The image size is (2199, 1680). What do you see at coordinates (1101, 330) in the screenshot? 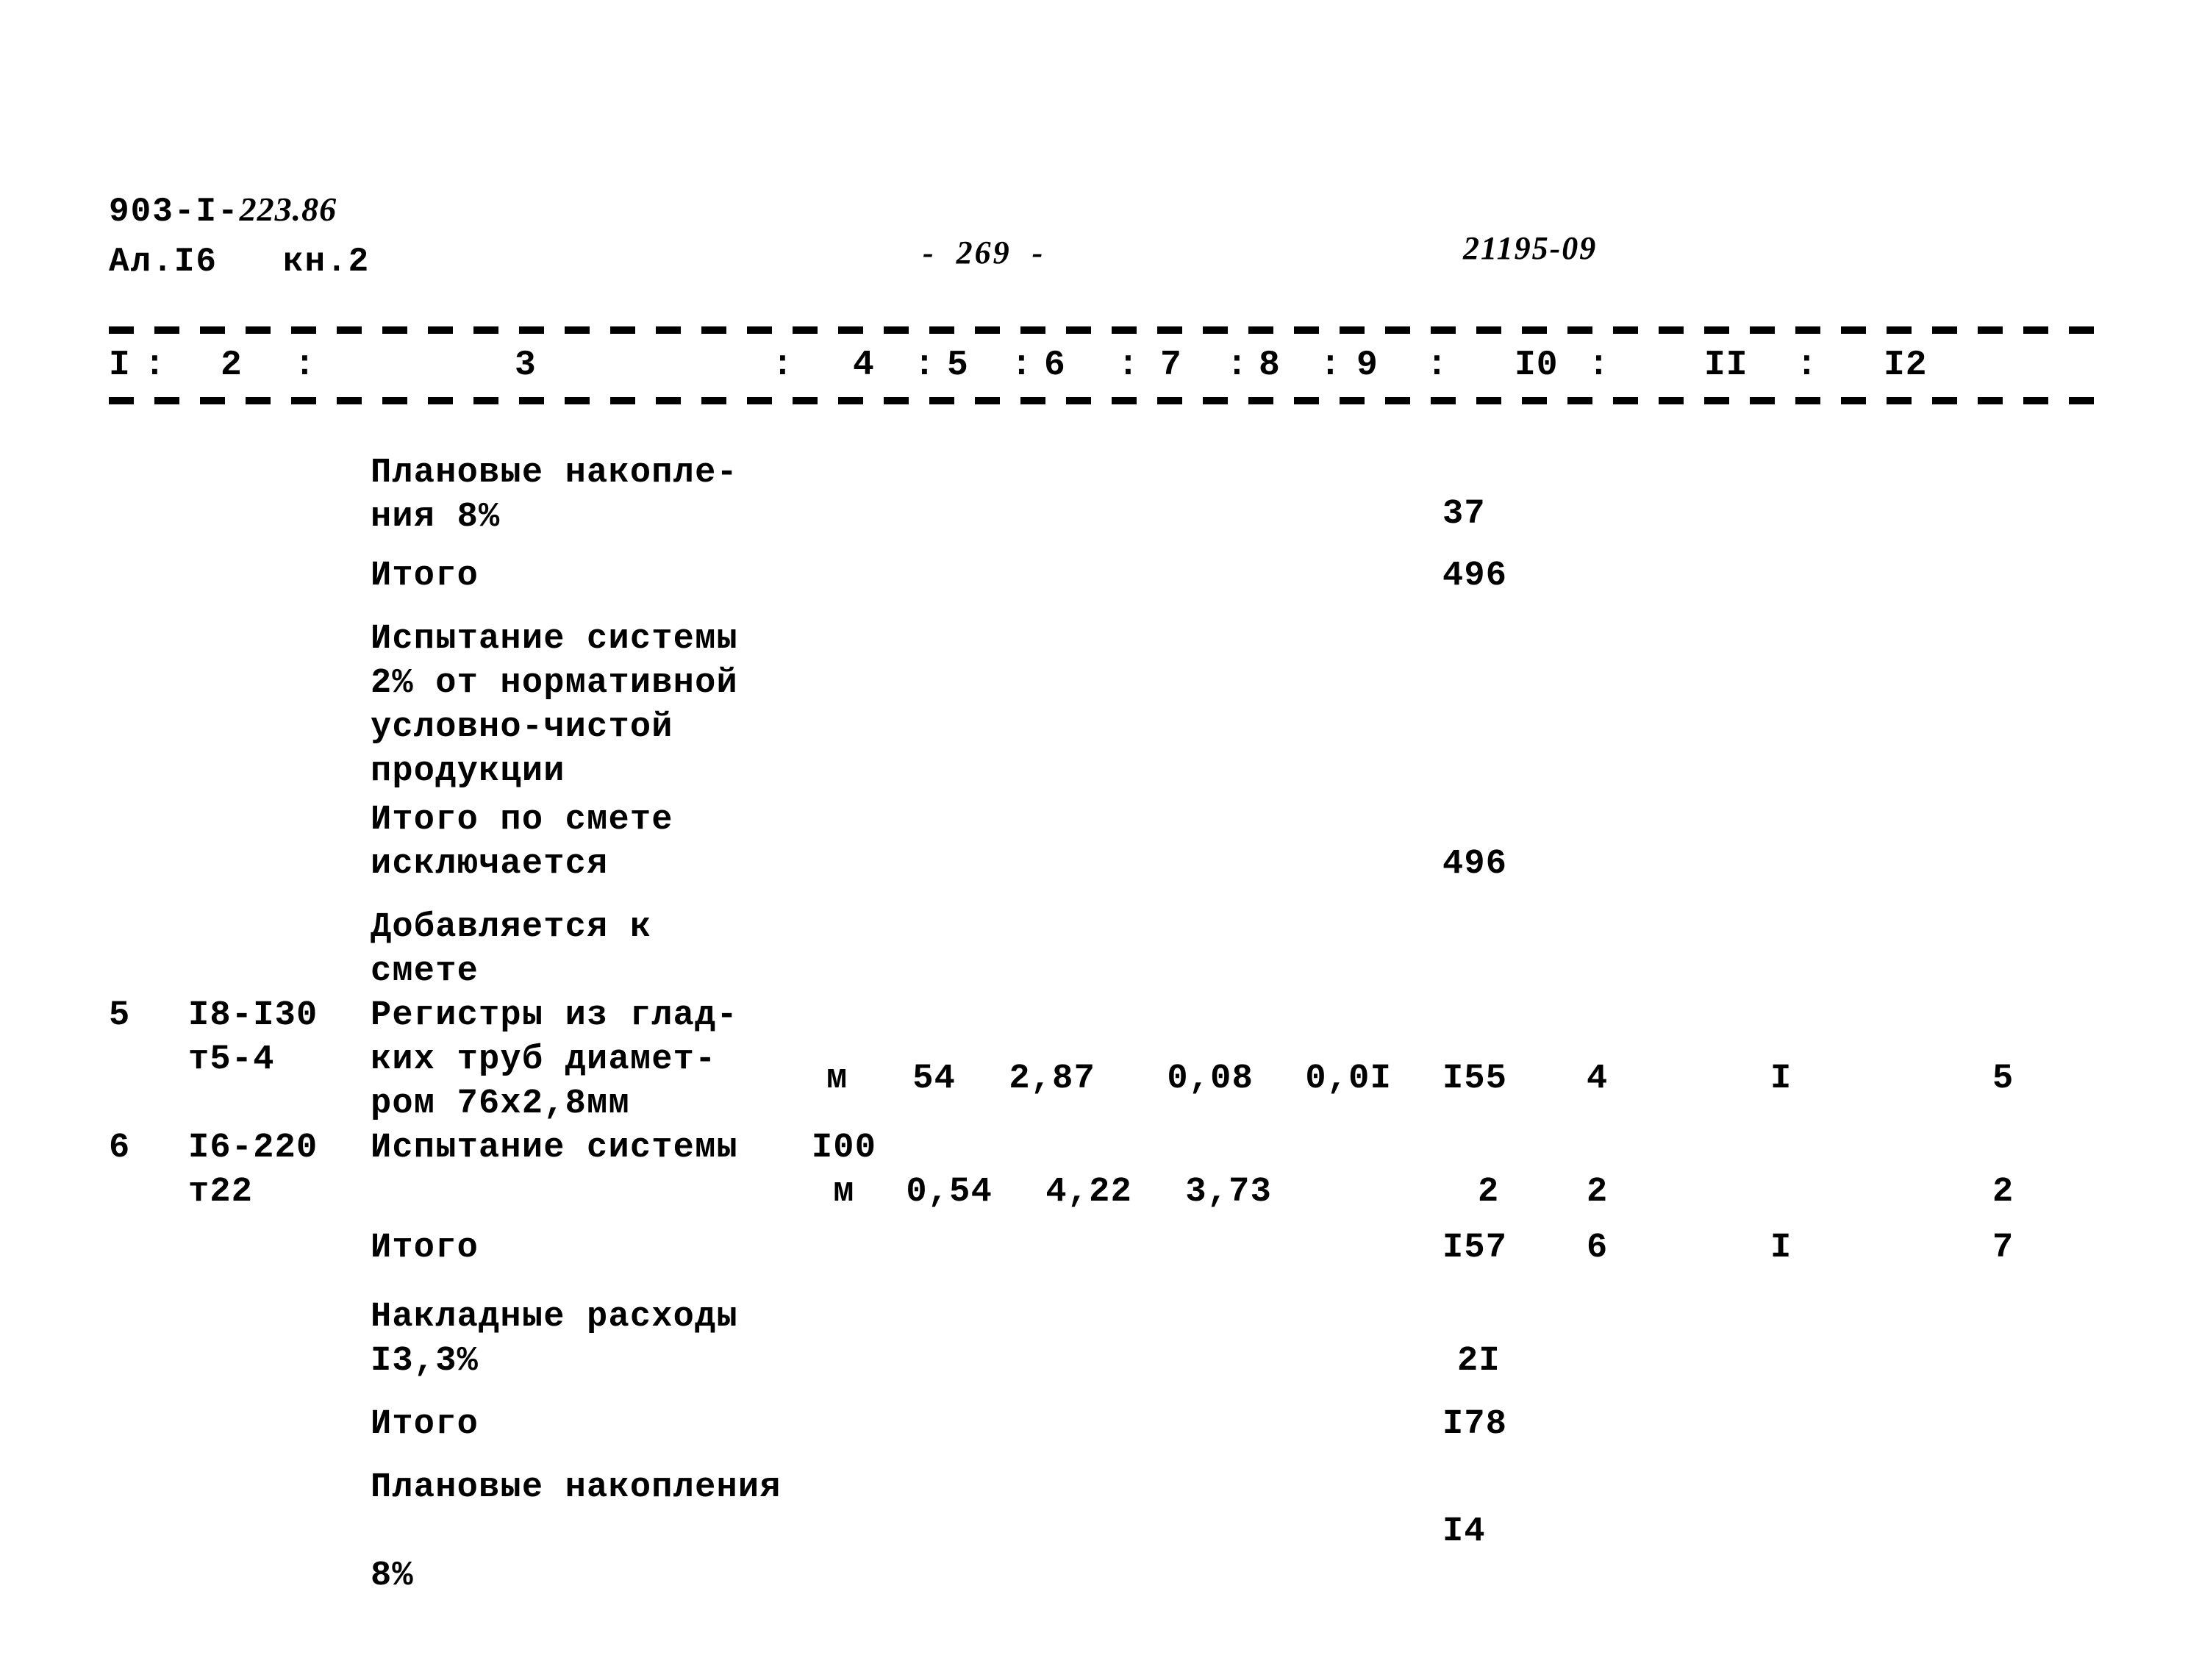
I see `table-rule-top` at bounding box center [1101, 330].